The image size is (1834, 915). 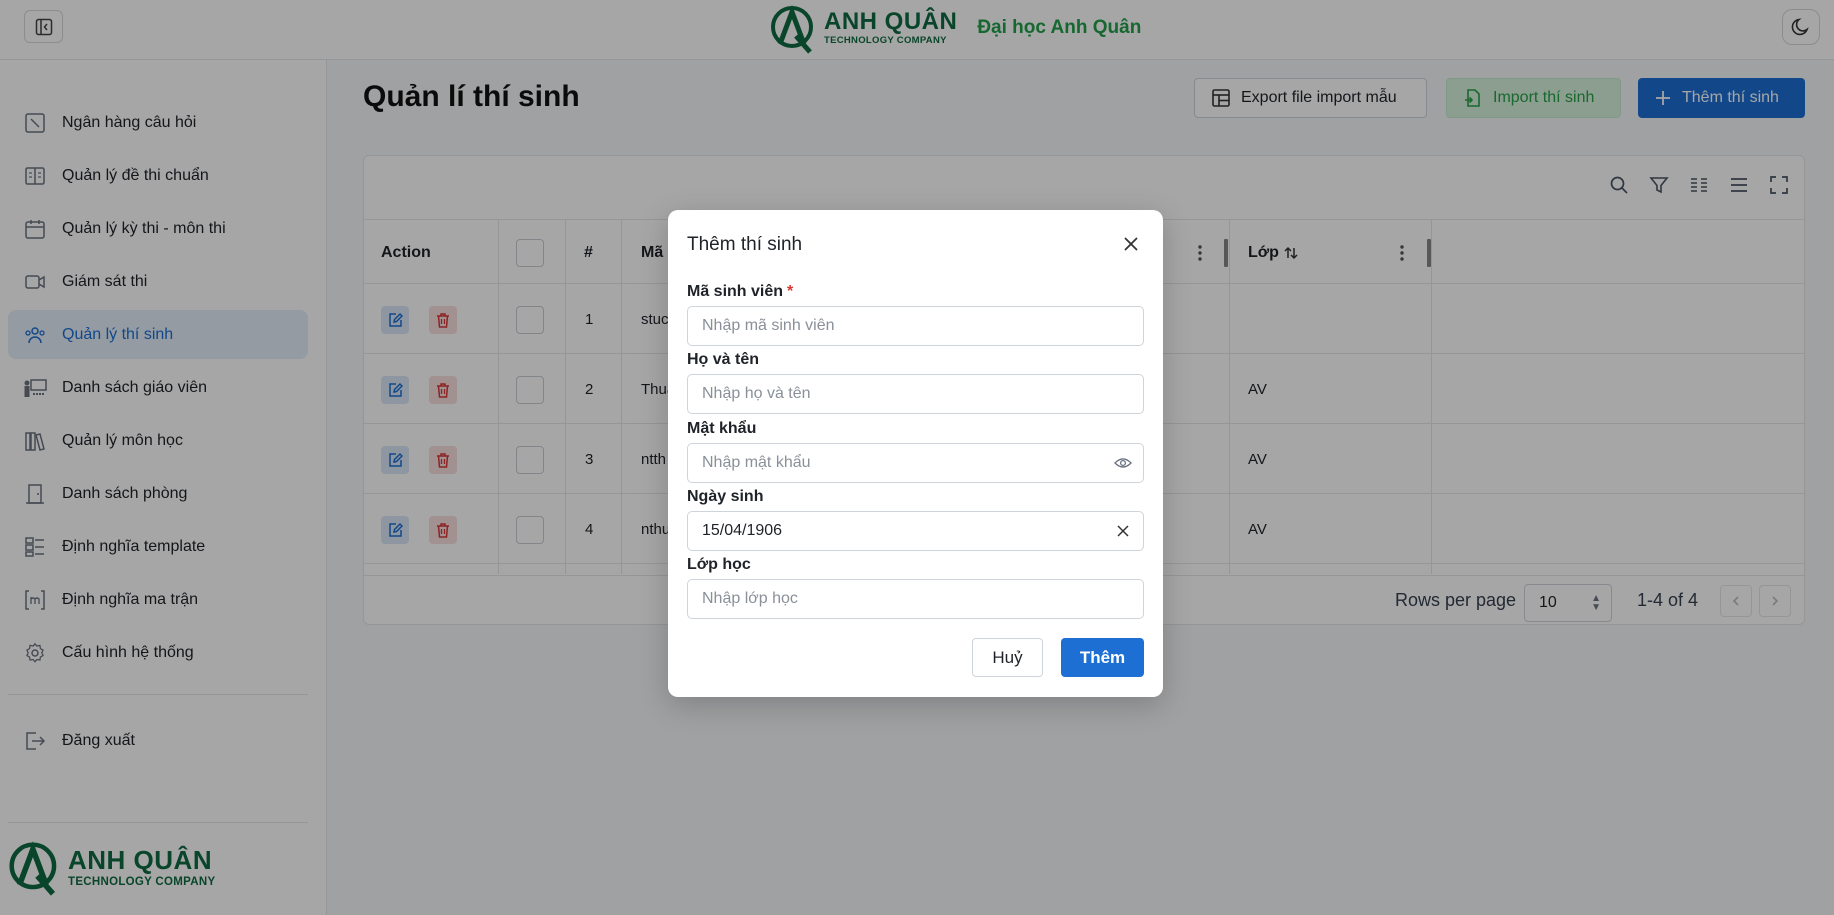 I want to click on eye-icon, so click(x=1123, y=463).